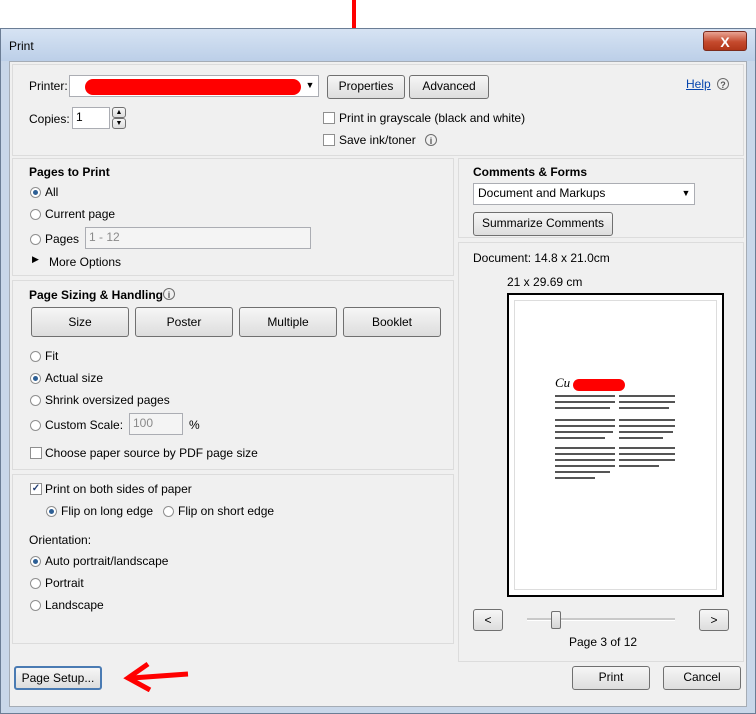  I want to click on comments-heading: Comments & Forms, so click(530, 172).